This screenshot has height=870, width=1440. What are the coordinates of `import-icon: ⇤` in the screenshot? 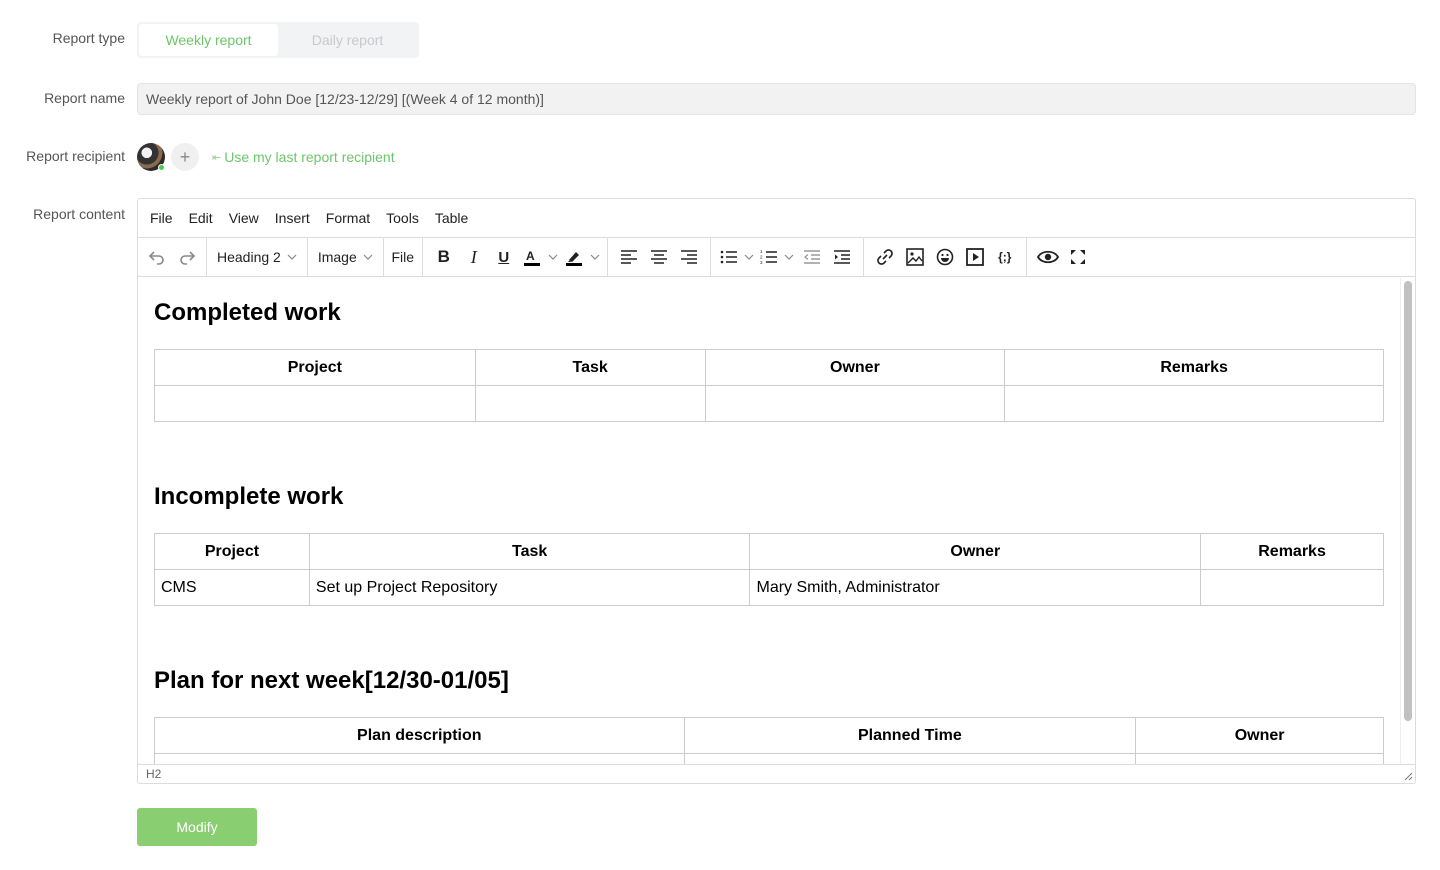 It's located at (217, 157).